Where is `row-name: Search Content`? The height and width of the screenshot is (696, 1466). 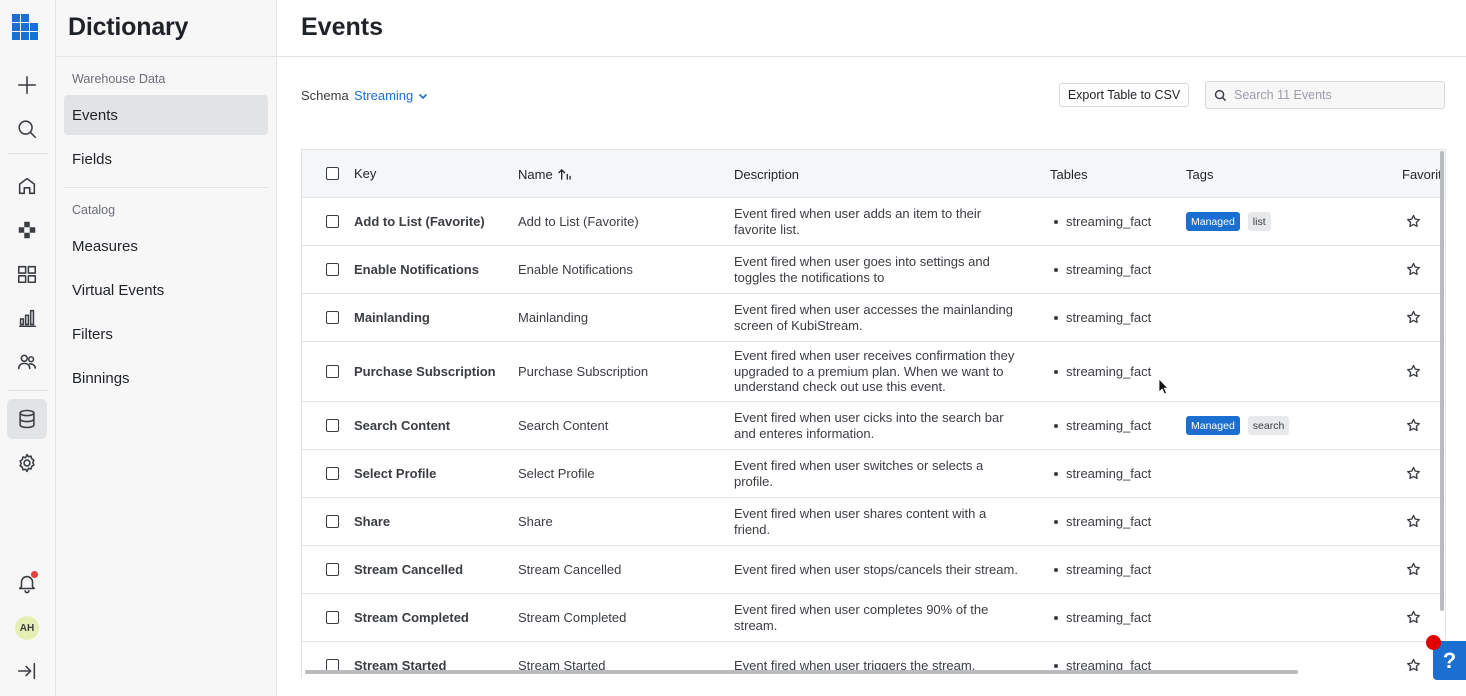
row-name: Search Content is located at coordinates (563, 425).